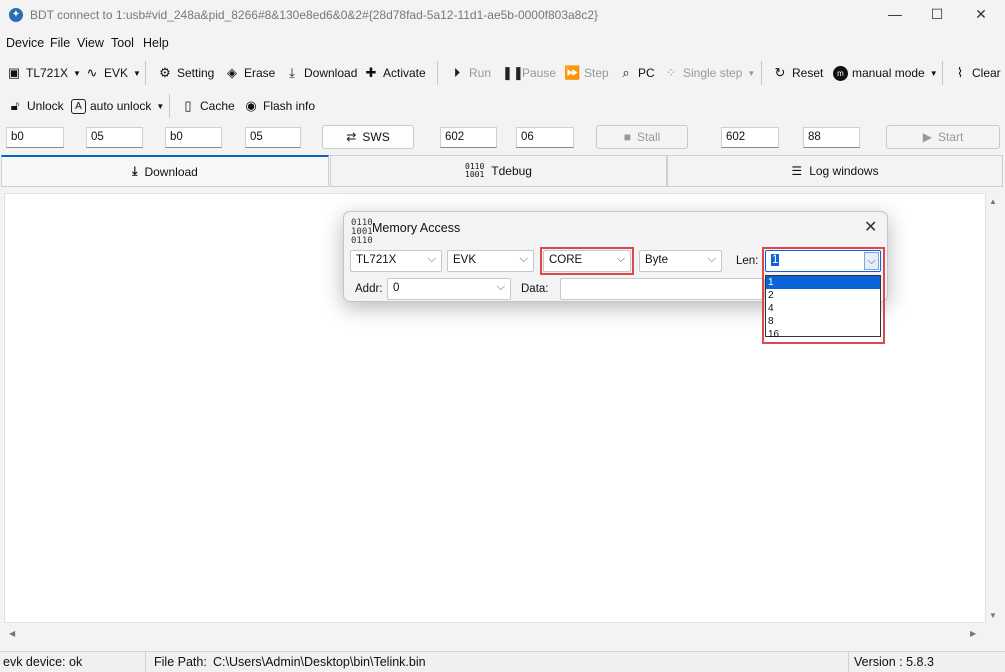 The height and width of the screenshot is (672, 1005). Describe the element at coordinates (273, 137) in the screenshot. I see `field-4: 05` at that location.